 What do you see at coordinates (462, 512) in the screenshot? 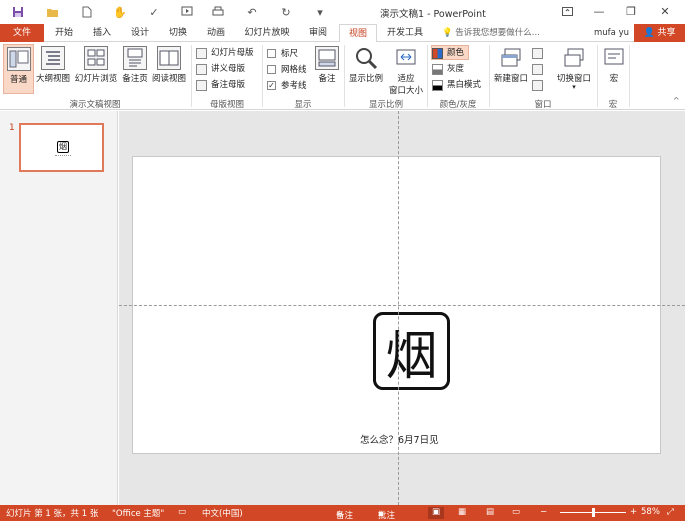
I see `slide-sorter-status-icon: ▦` at bounding box center [462, 512].